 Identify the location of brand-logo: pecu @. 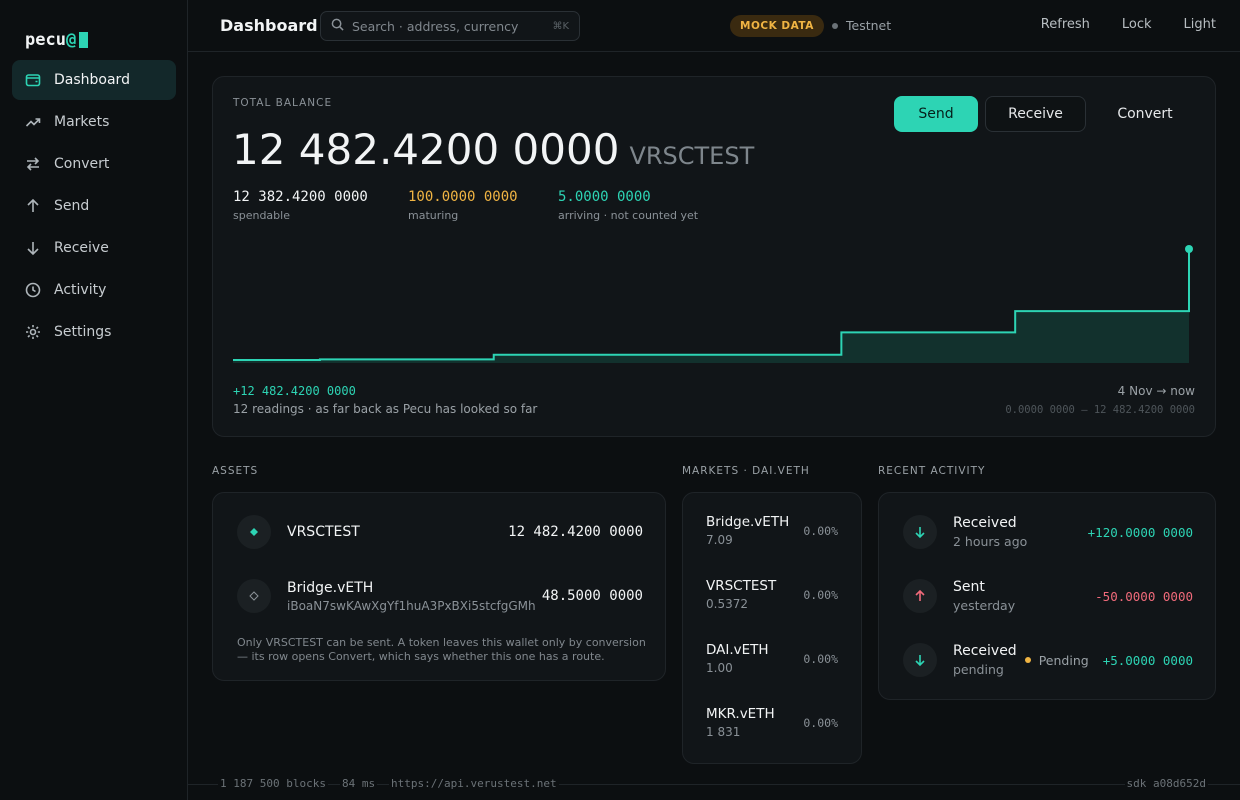
(57, 40).